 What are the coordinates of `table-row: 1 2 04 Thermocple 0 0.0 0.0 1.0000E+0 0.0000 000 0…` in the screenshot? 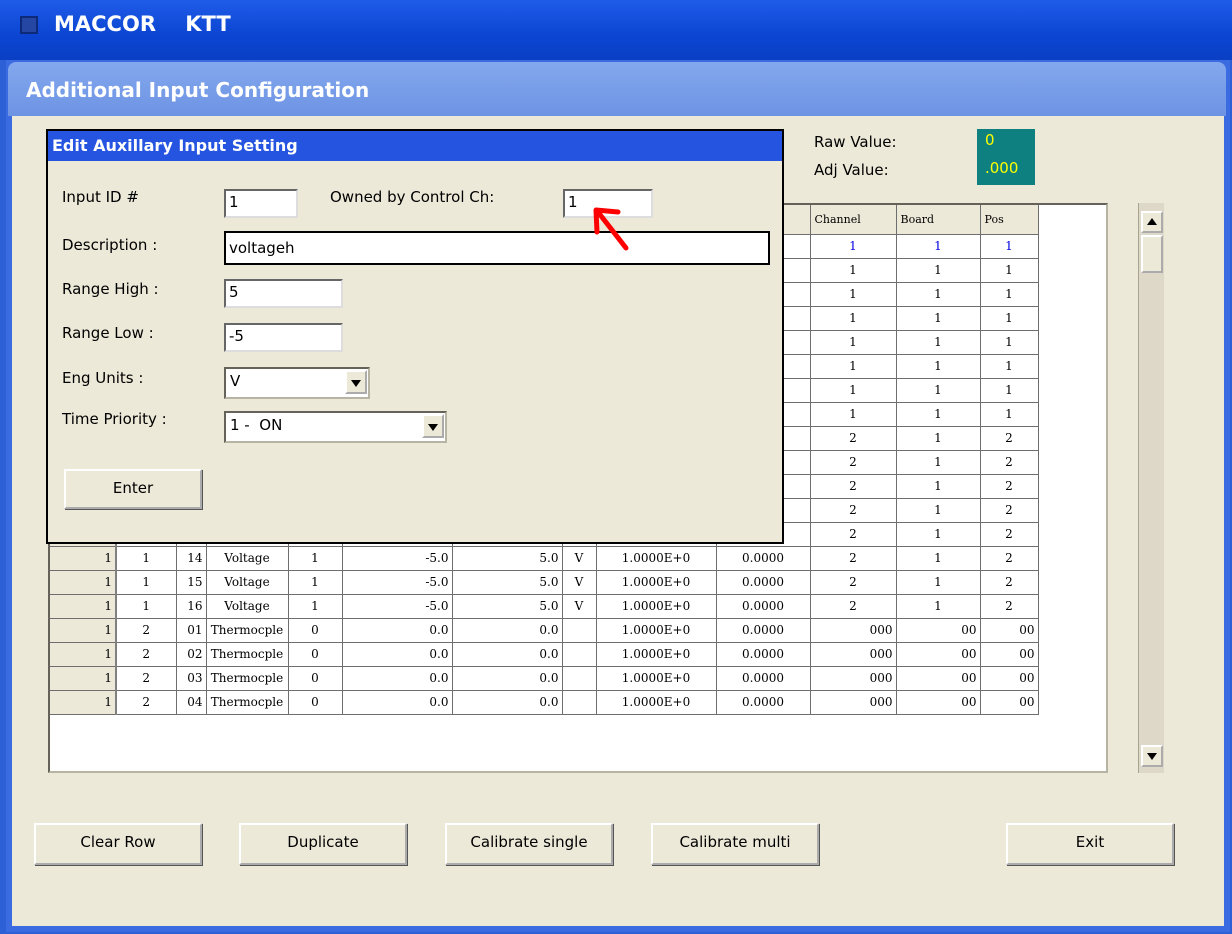 It's located at (544, 702).